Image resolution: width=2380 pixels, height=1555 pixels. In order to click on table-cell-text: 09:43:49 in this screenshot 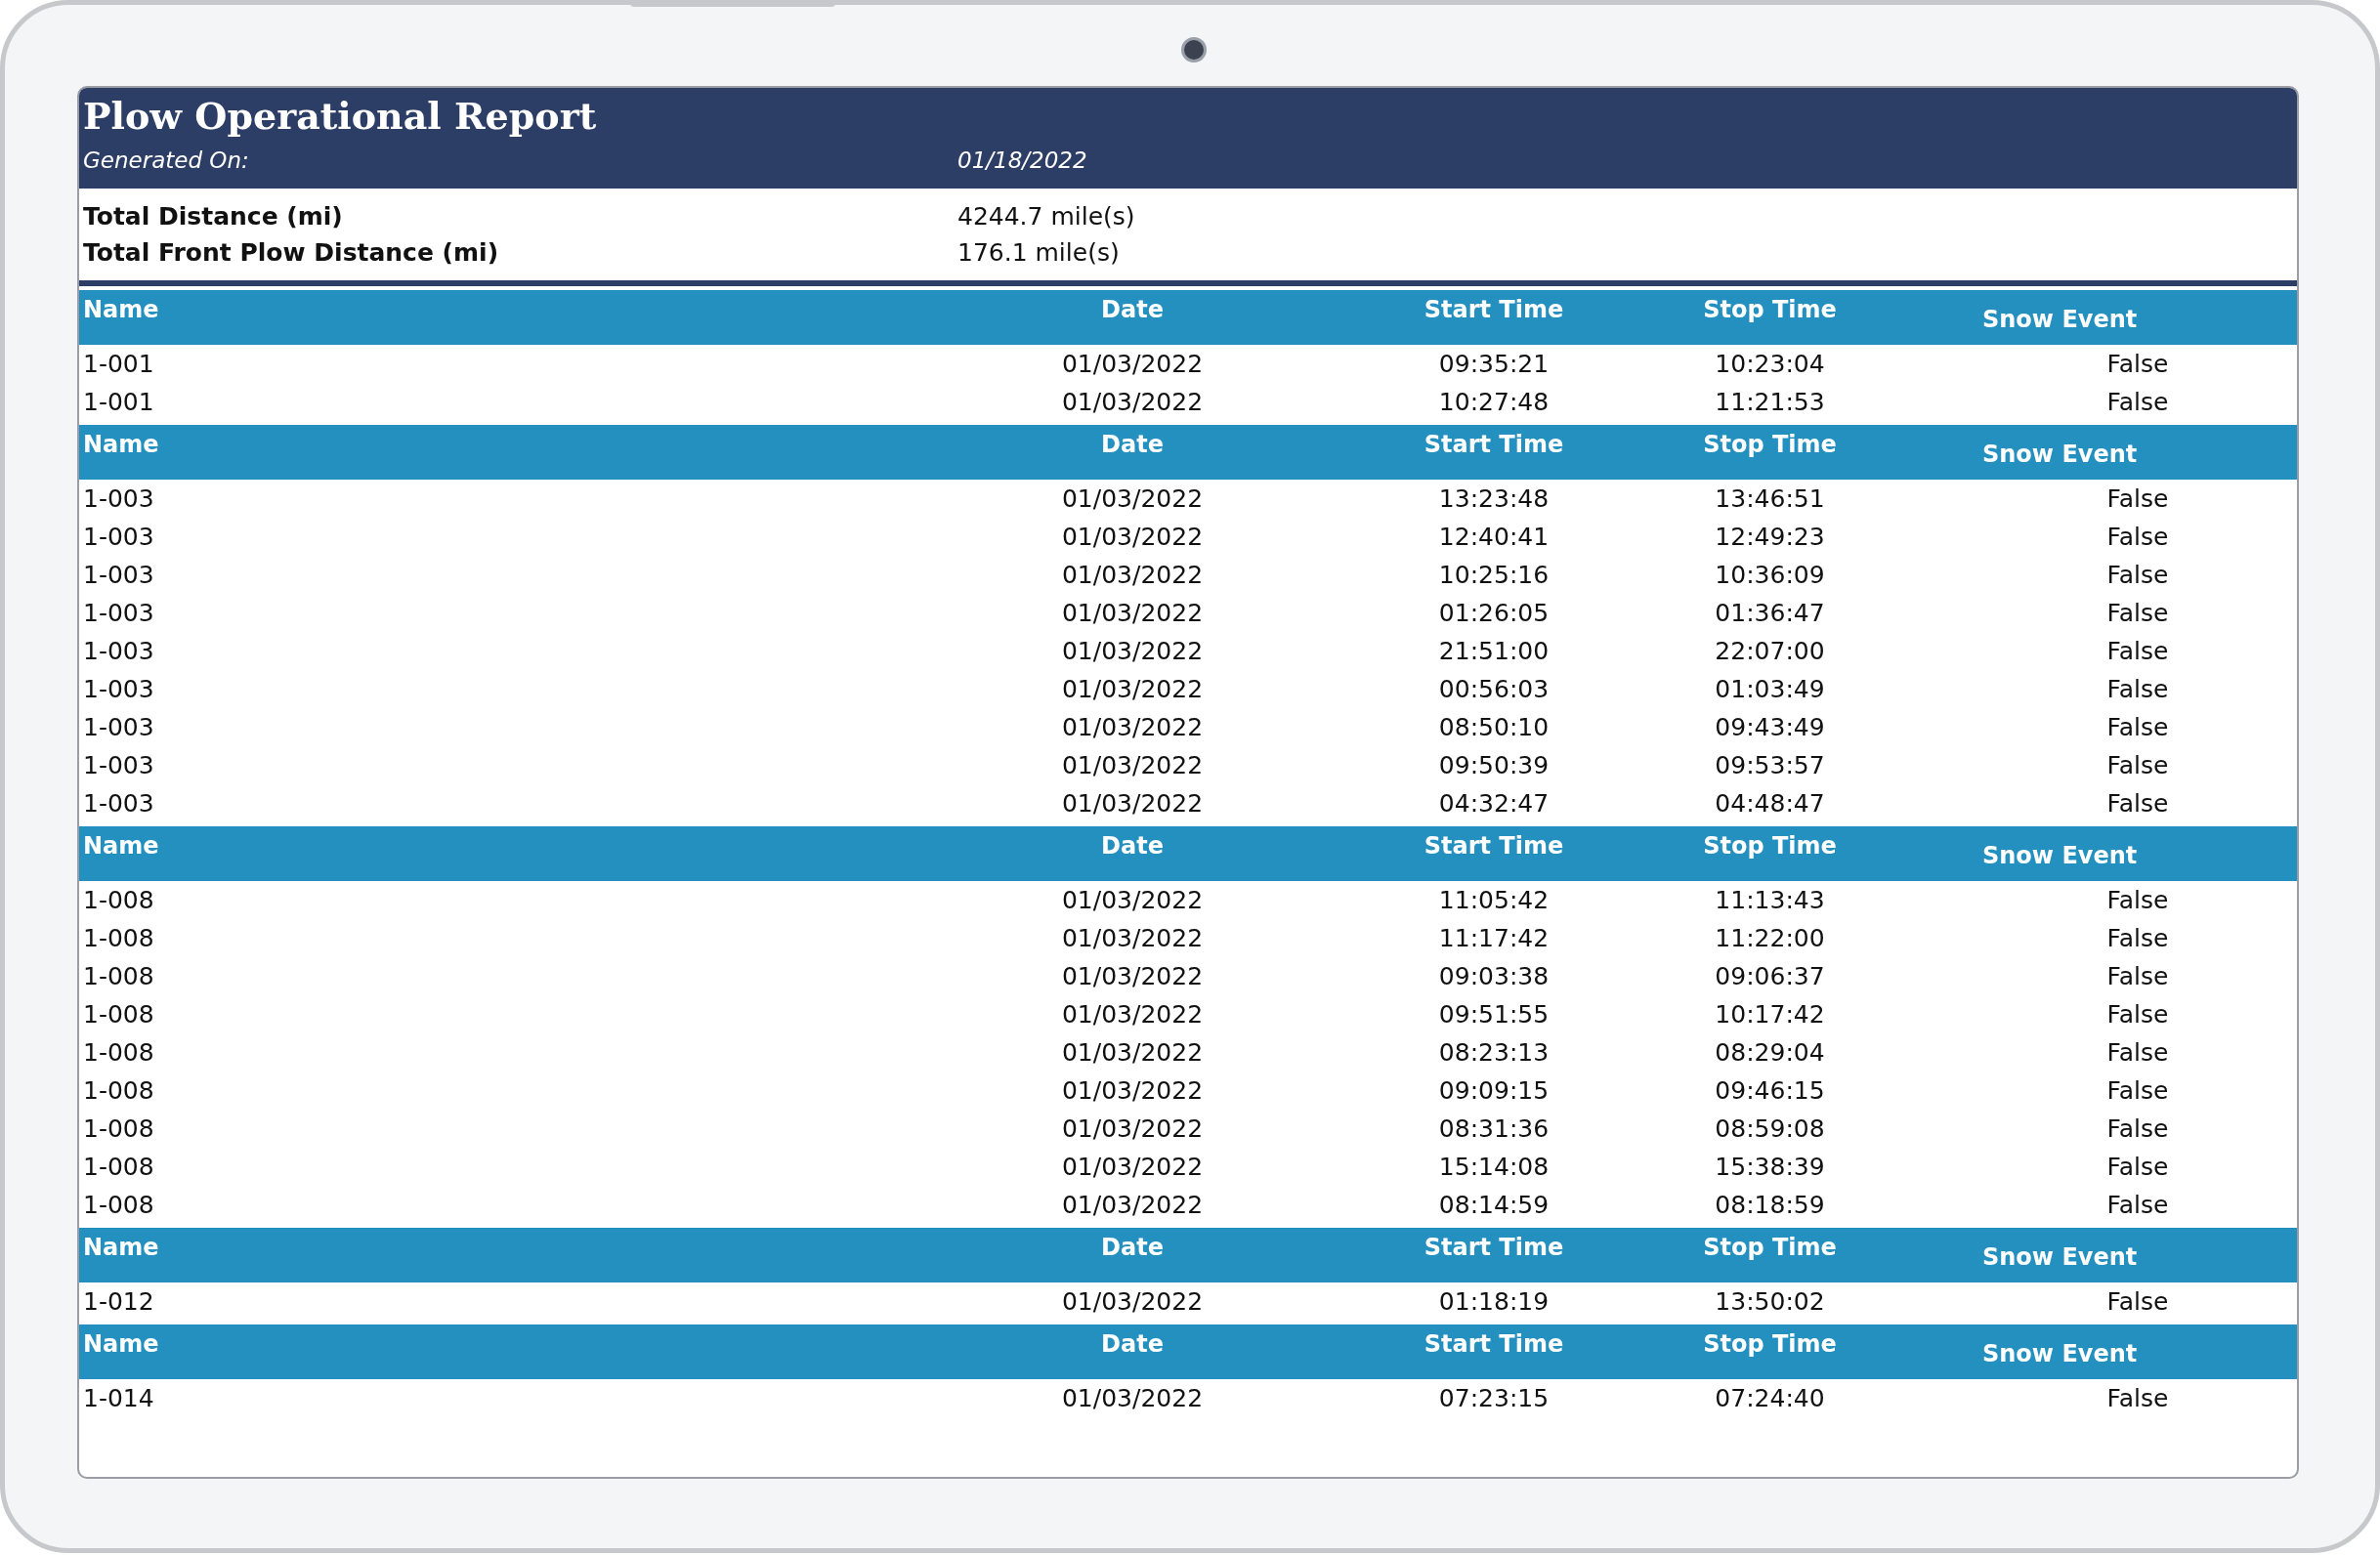, I will do `click(1770, 727)`.